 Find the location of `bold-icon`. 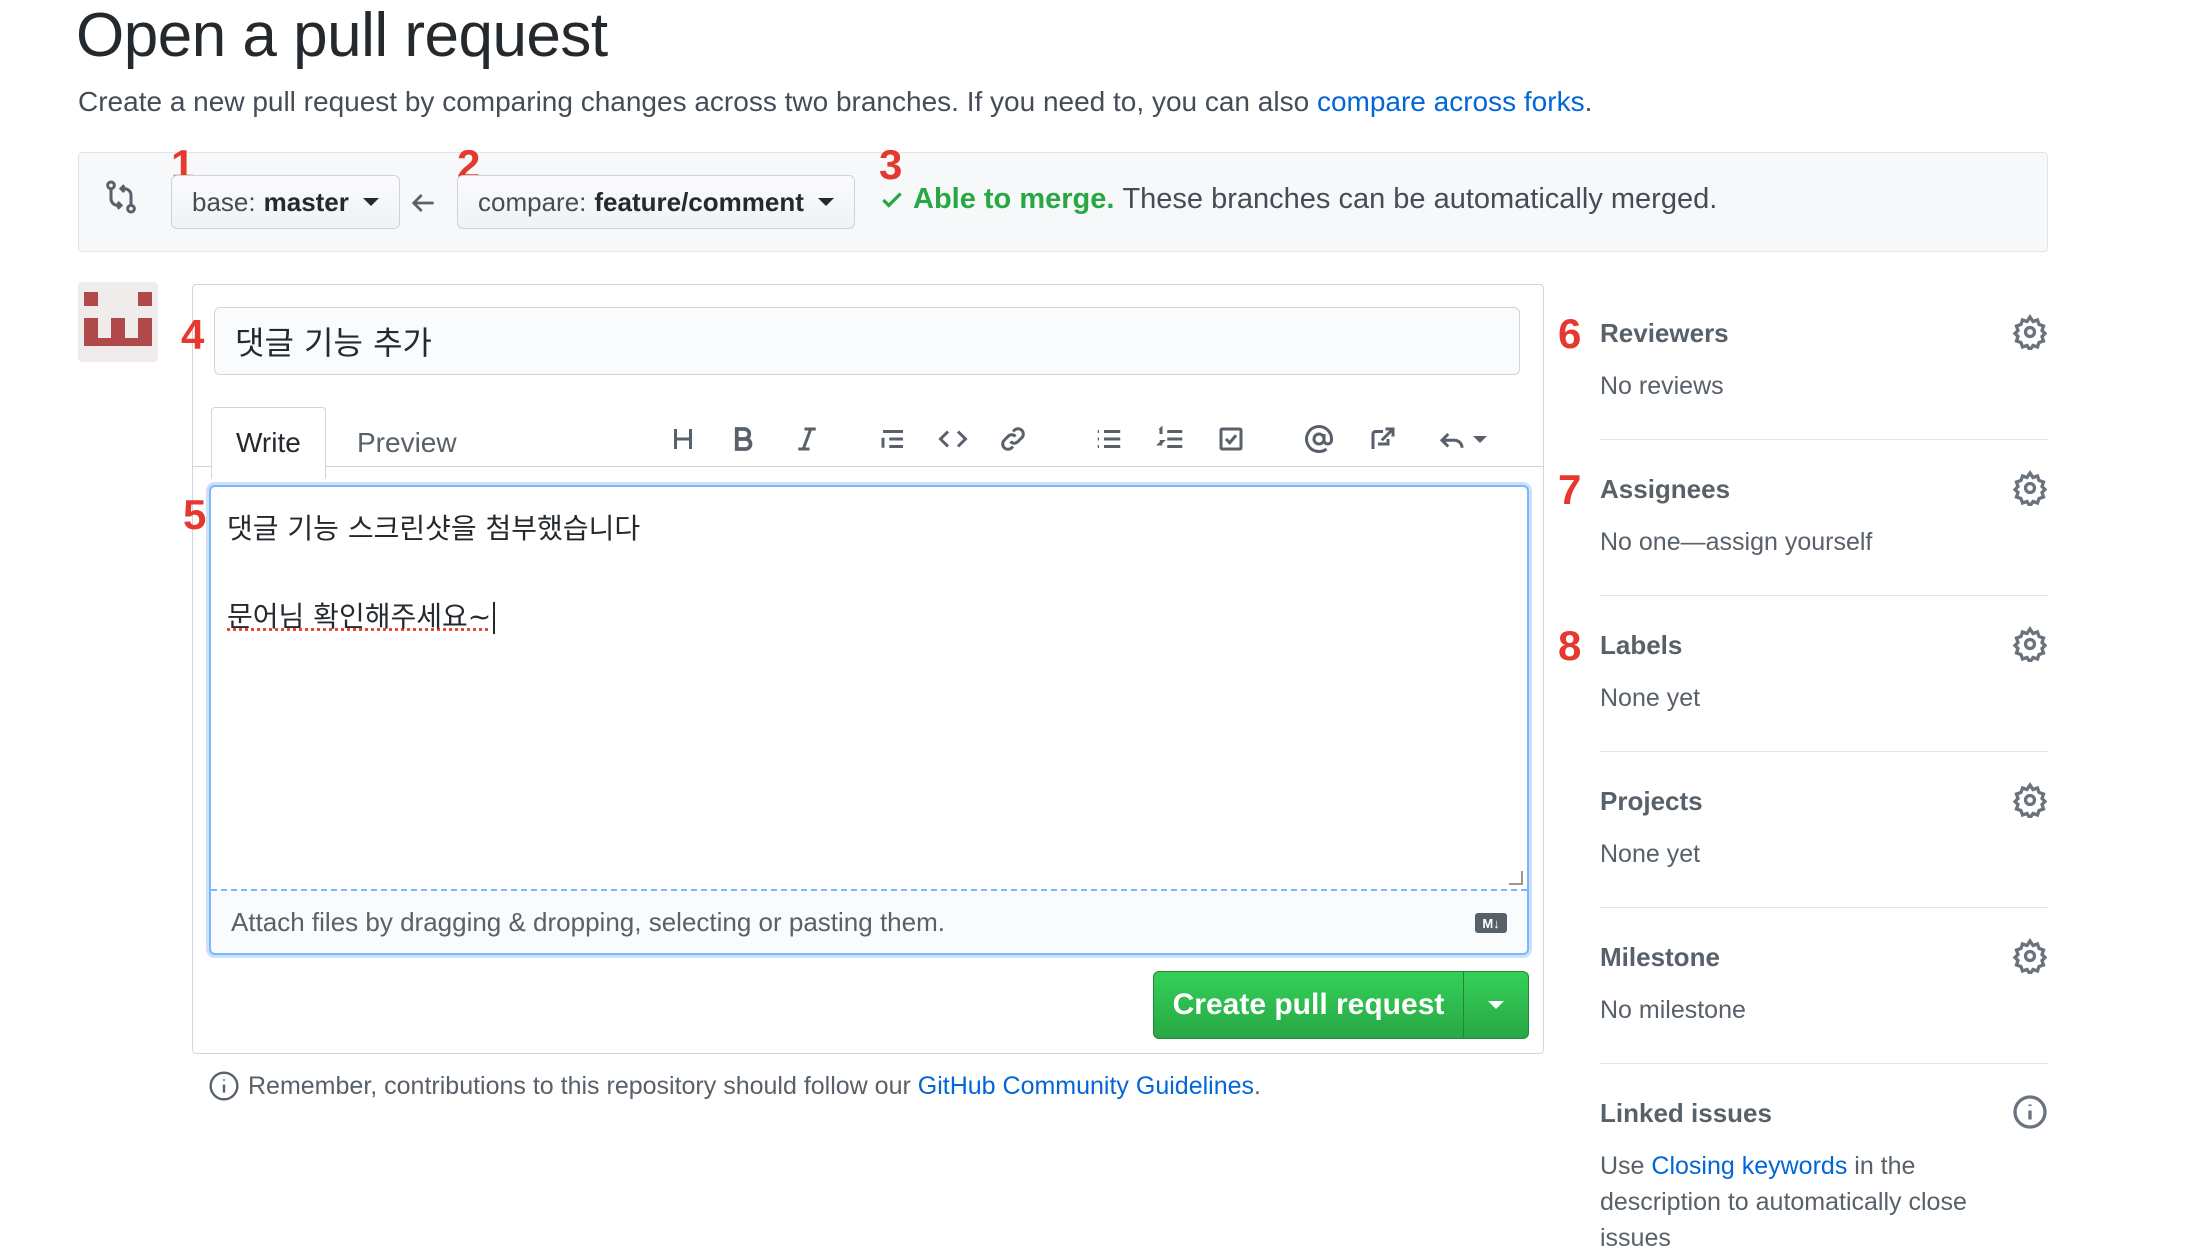

bold-icon is located at coordinates (743, 439).